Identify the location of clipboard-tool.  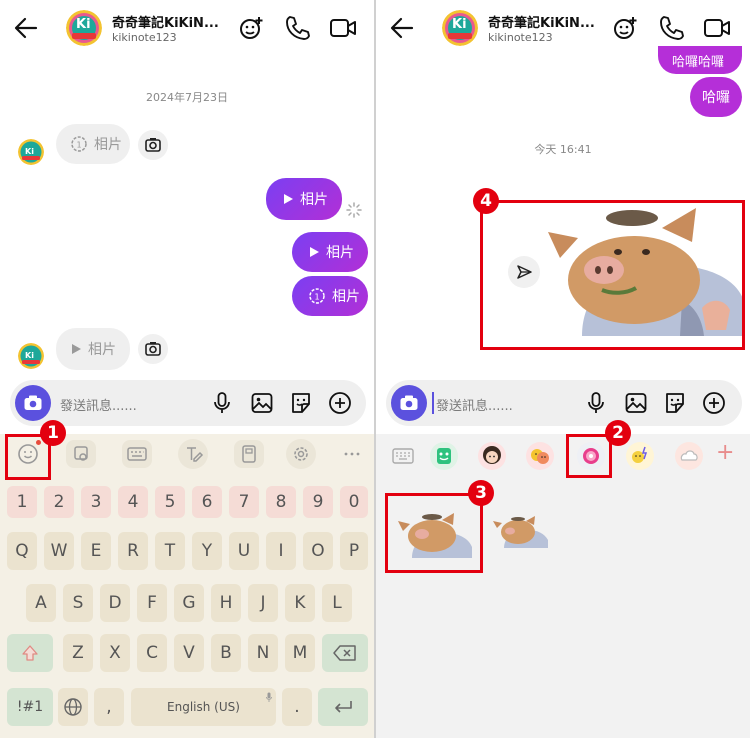
(249, 454).